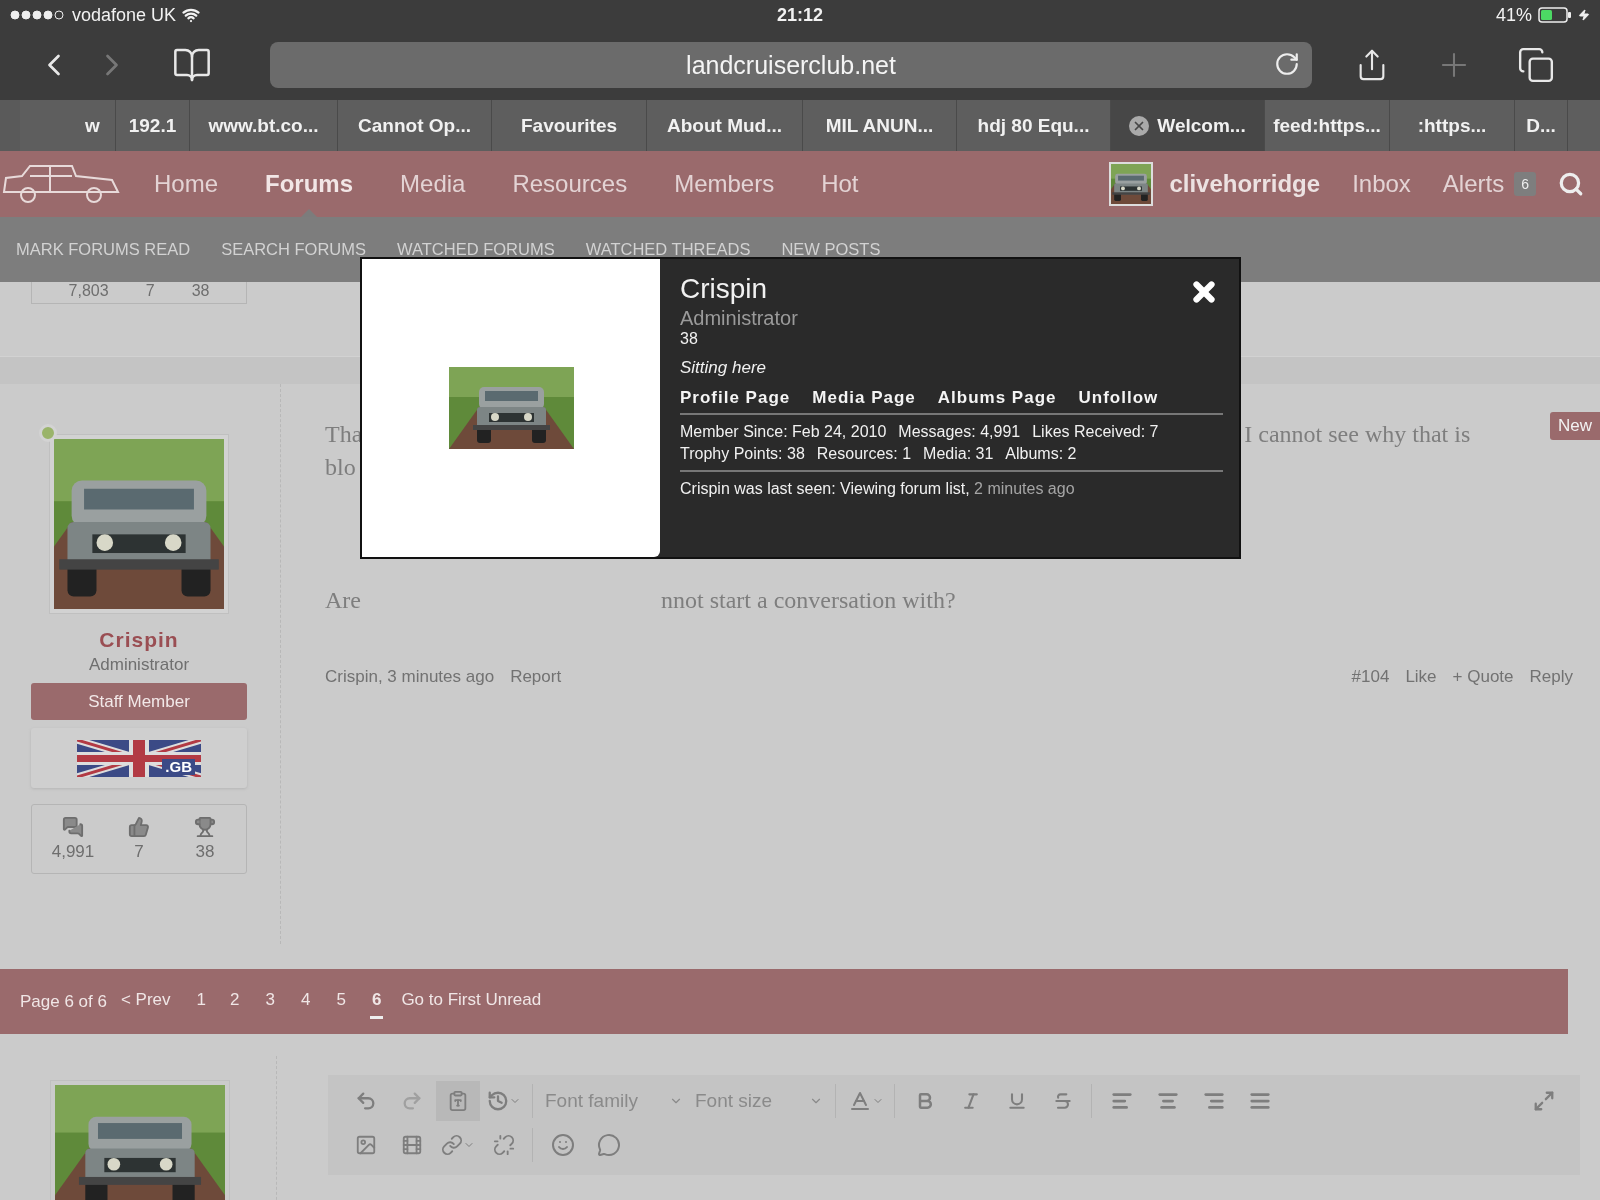 The image size is (1600, 1200). Describe the element at coordinates (1483, 677) in the screenshot. I see `post-action-link: + Quote` at that location.